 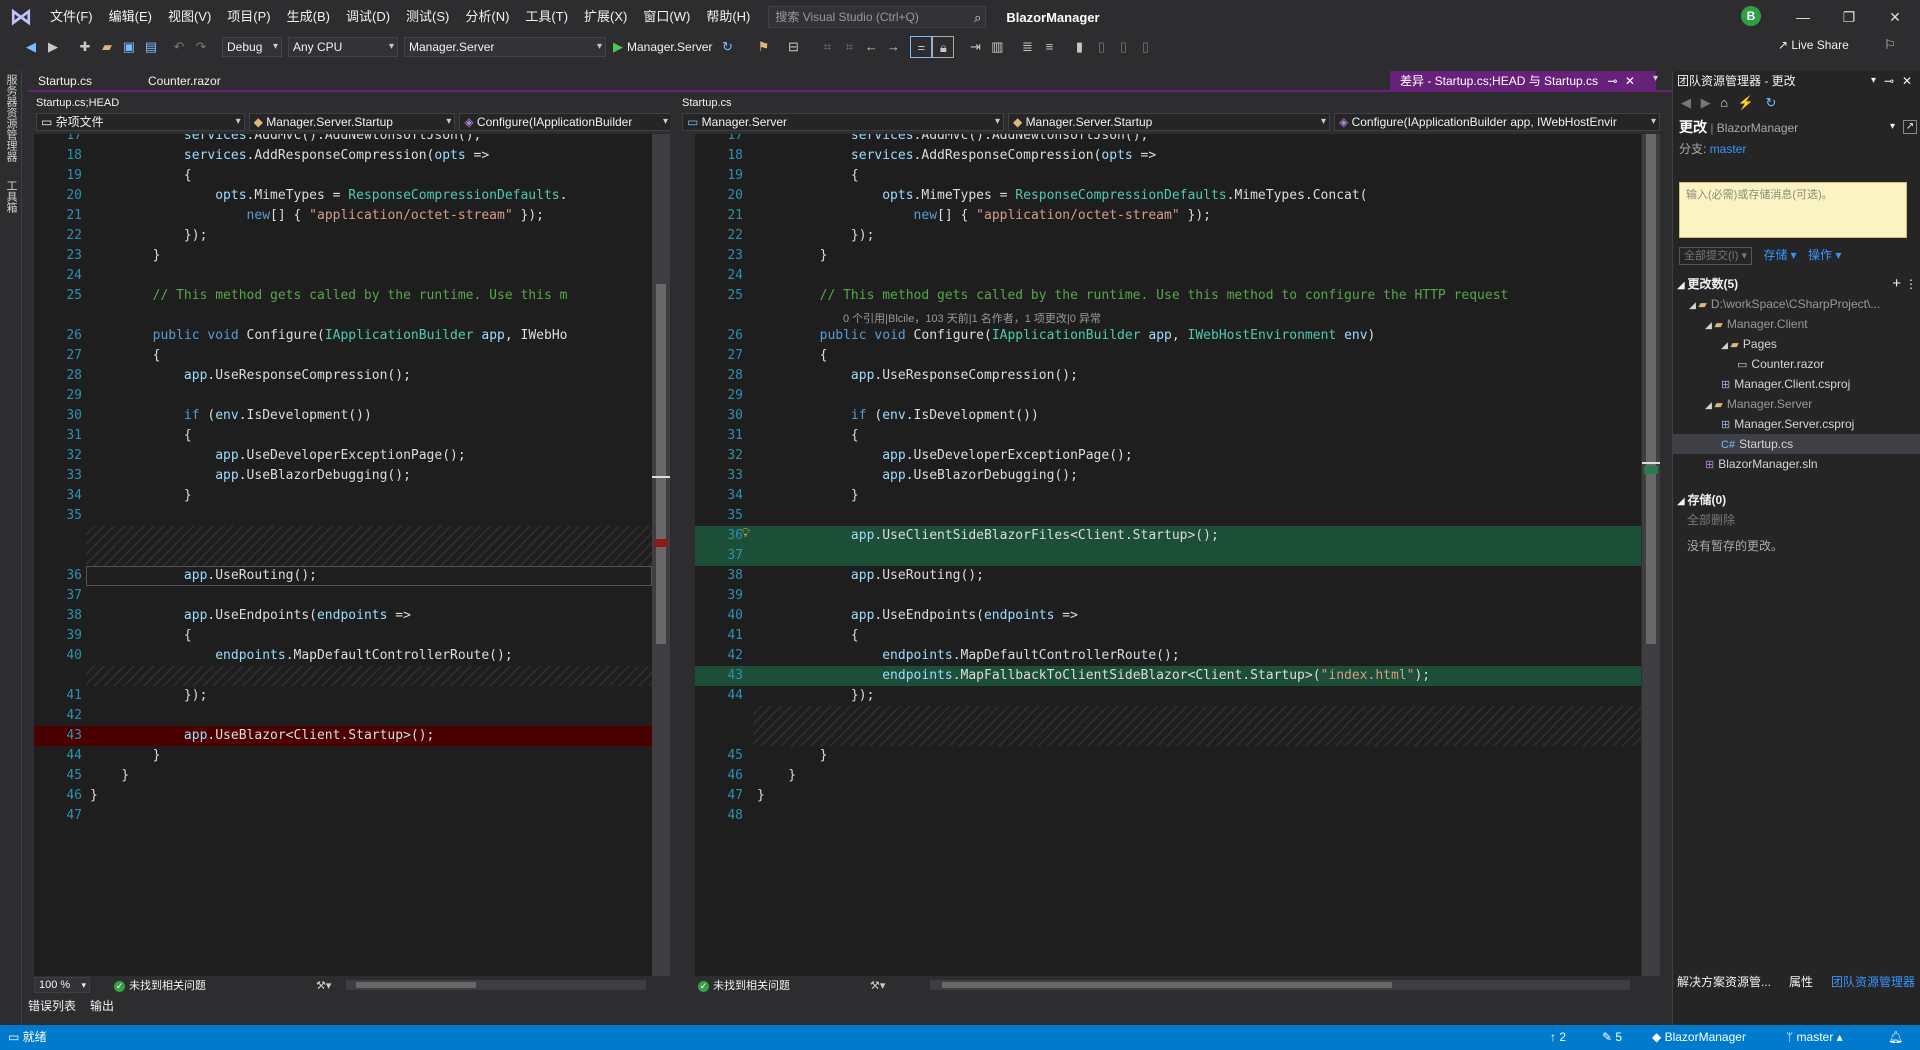 What do you see at coordinates (1699, 1037) in the screenshot?
I see `repository-status: ◆ BlazorManager` at bounding box center [1699, 1037].